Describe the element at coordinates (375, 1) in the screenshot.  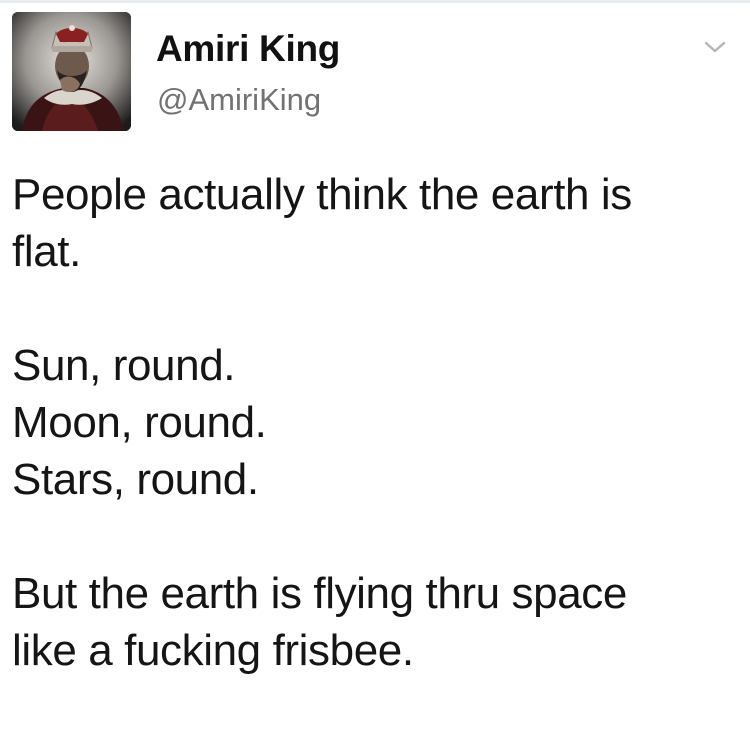
I see `divider` at that location.